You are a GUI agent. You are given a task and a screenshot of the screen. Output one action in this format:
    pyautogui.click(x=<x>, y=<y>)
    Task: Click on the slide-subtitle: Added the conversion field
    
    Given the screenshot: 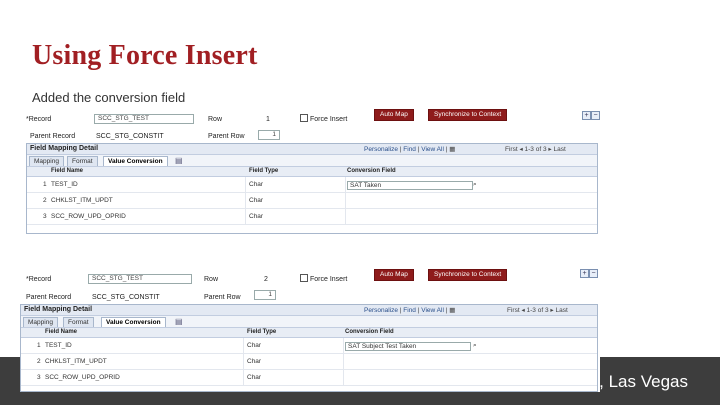 What is the action you would take?
    pyautogui.click(x=109, y=97)
    